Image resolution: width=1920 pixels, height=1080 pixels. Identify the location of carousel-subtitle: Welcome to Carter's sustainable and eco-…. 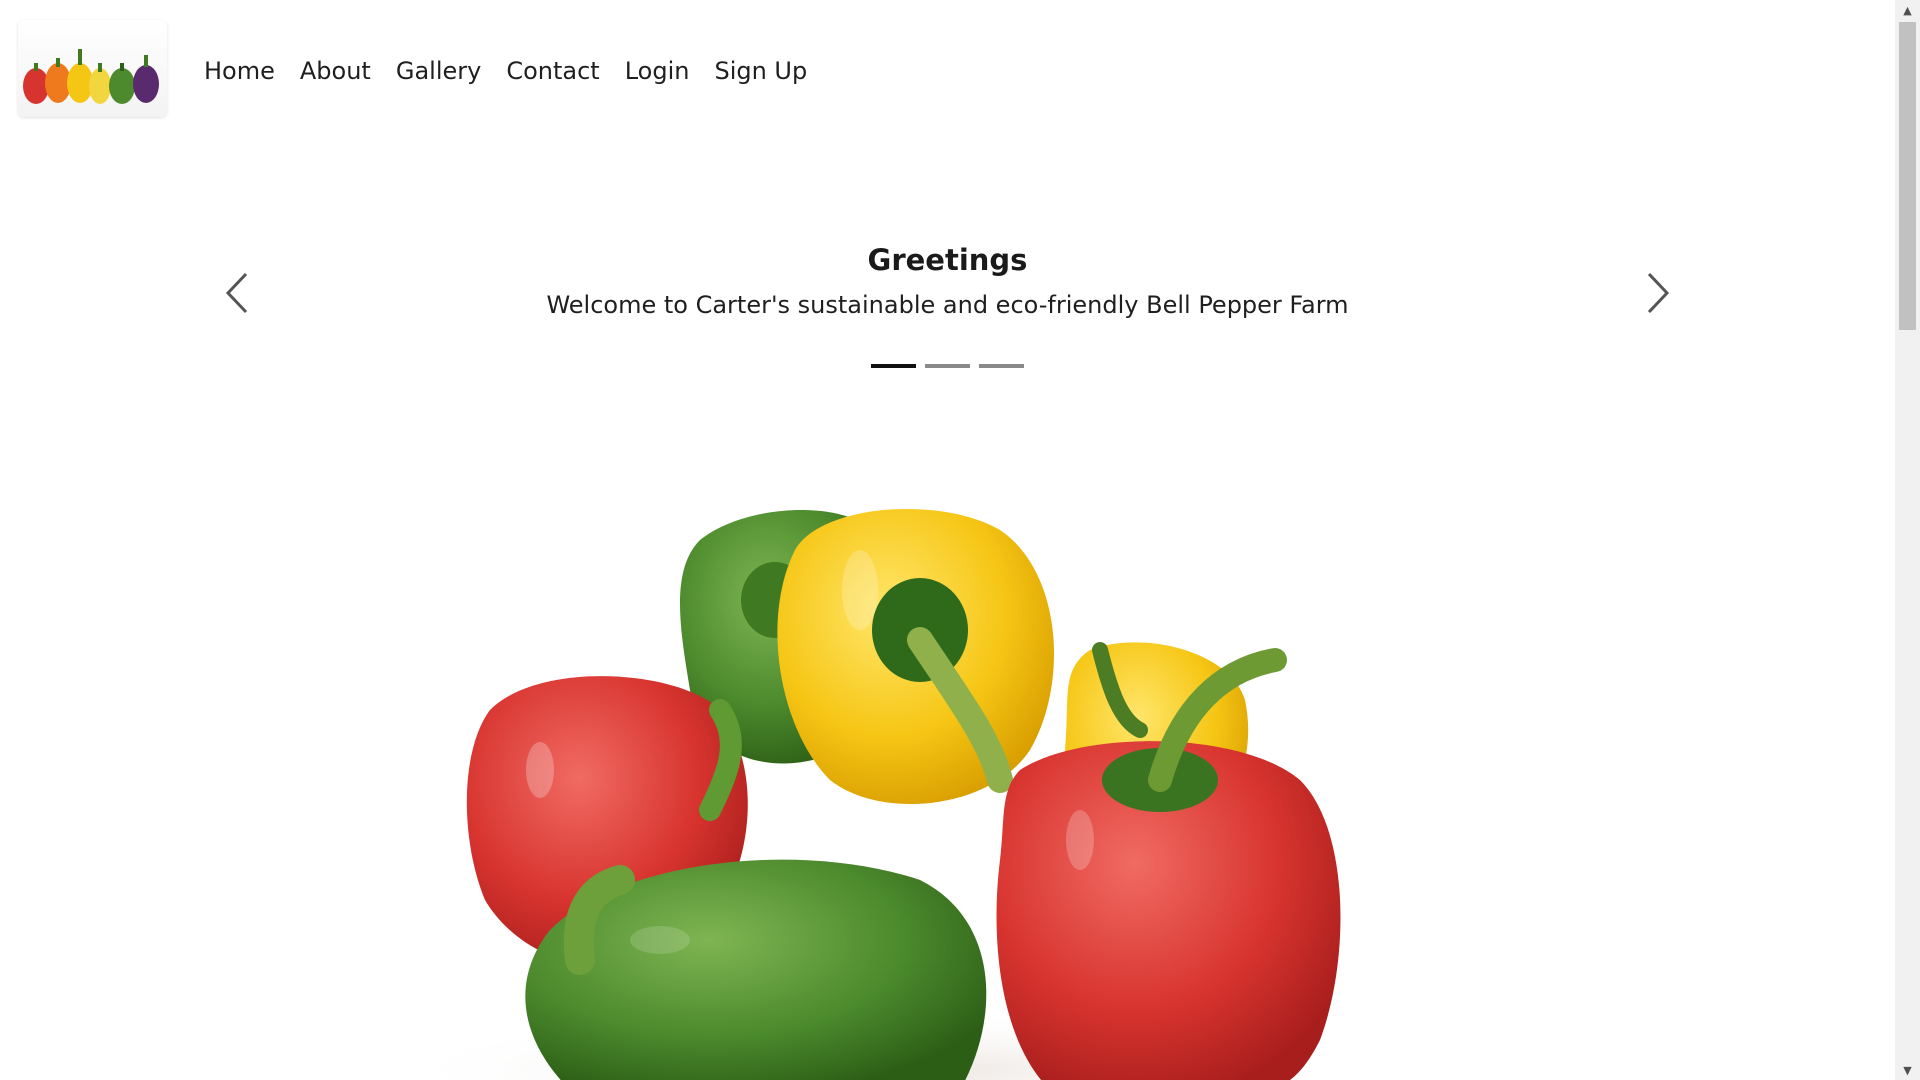
(947, 305).